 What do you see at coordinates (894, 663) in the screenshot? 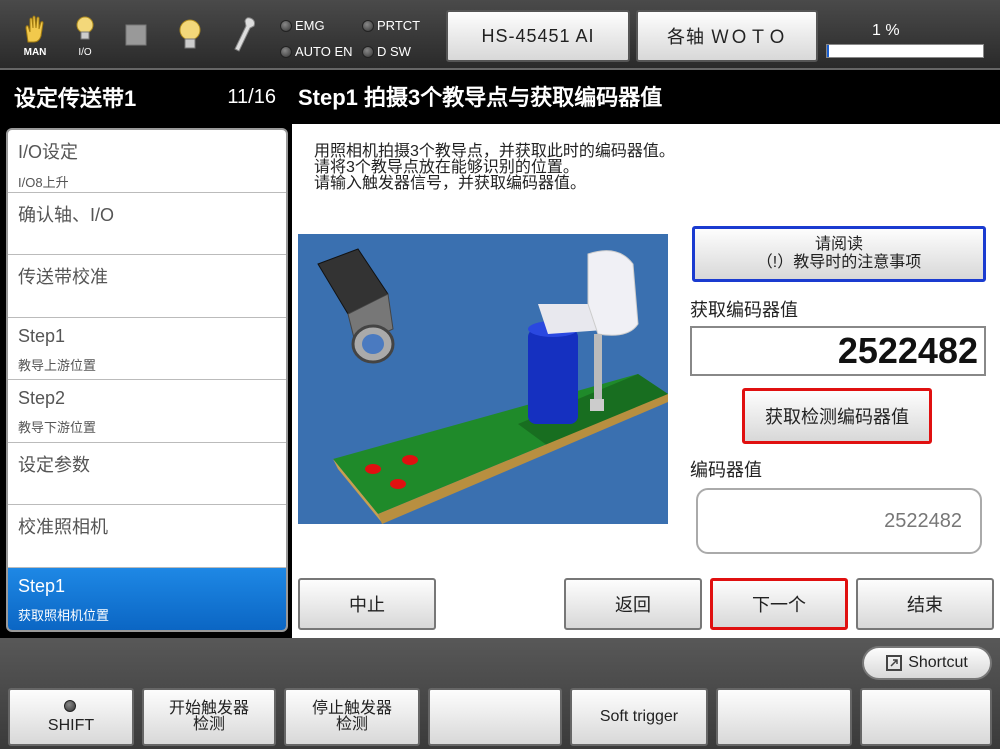
I see `shortcut-icon` at bounding box center [894, 663].